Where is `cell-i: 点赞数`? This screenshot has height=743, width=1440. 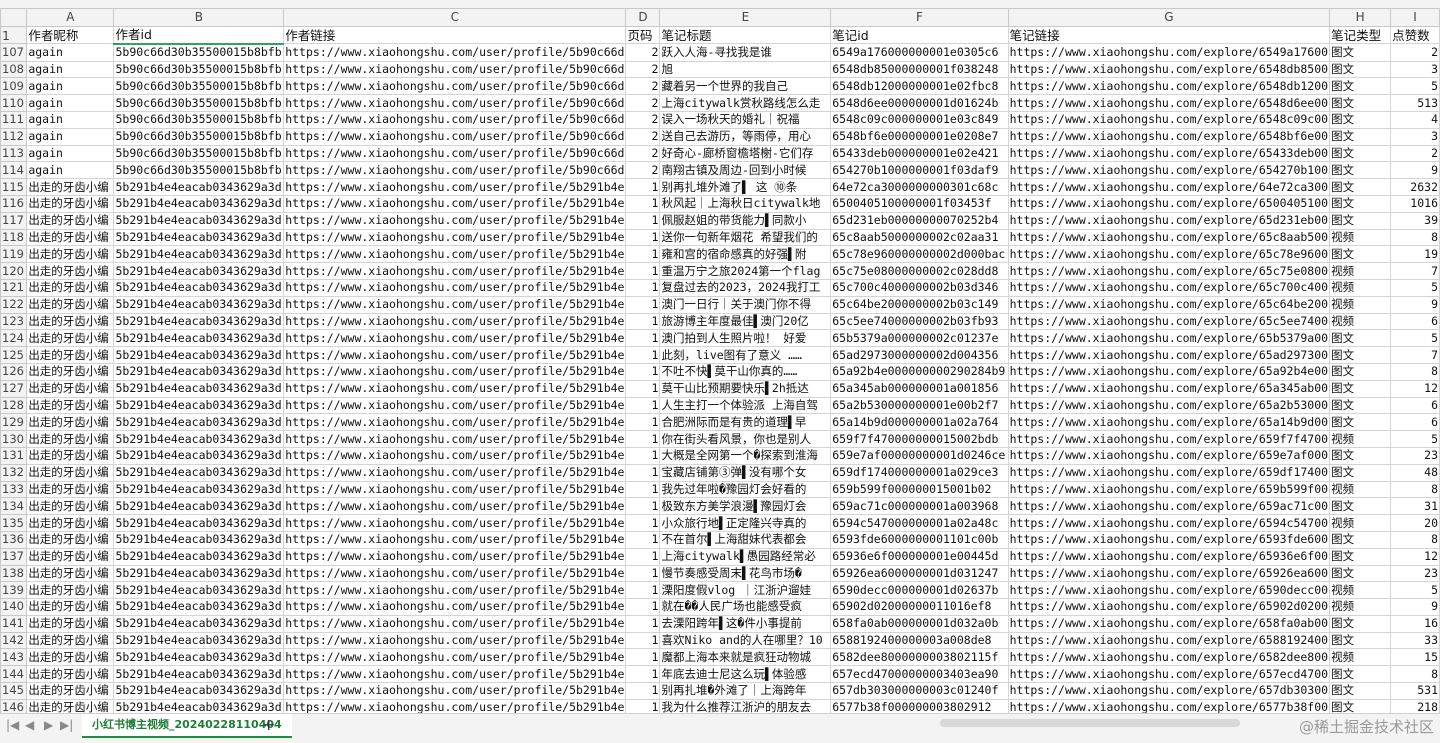 cell-i: 点赞数 is located at coordinates (1415, 35).